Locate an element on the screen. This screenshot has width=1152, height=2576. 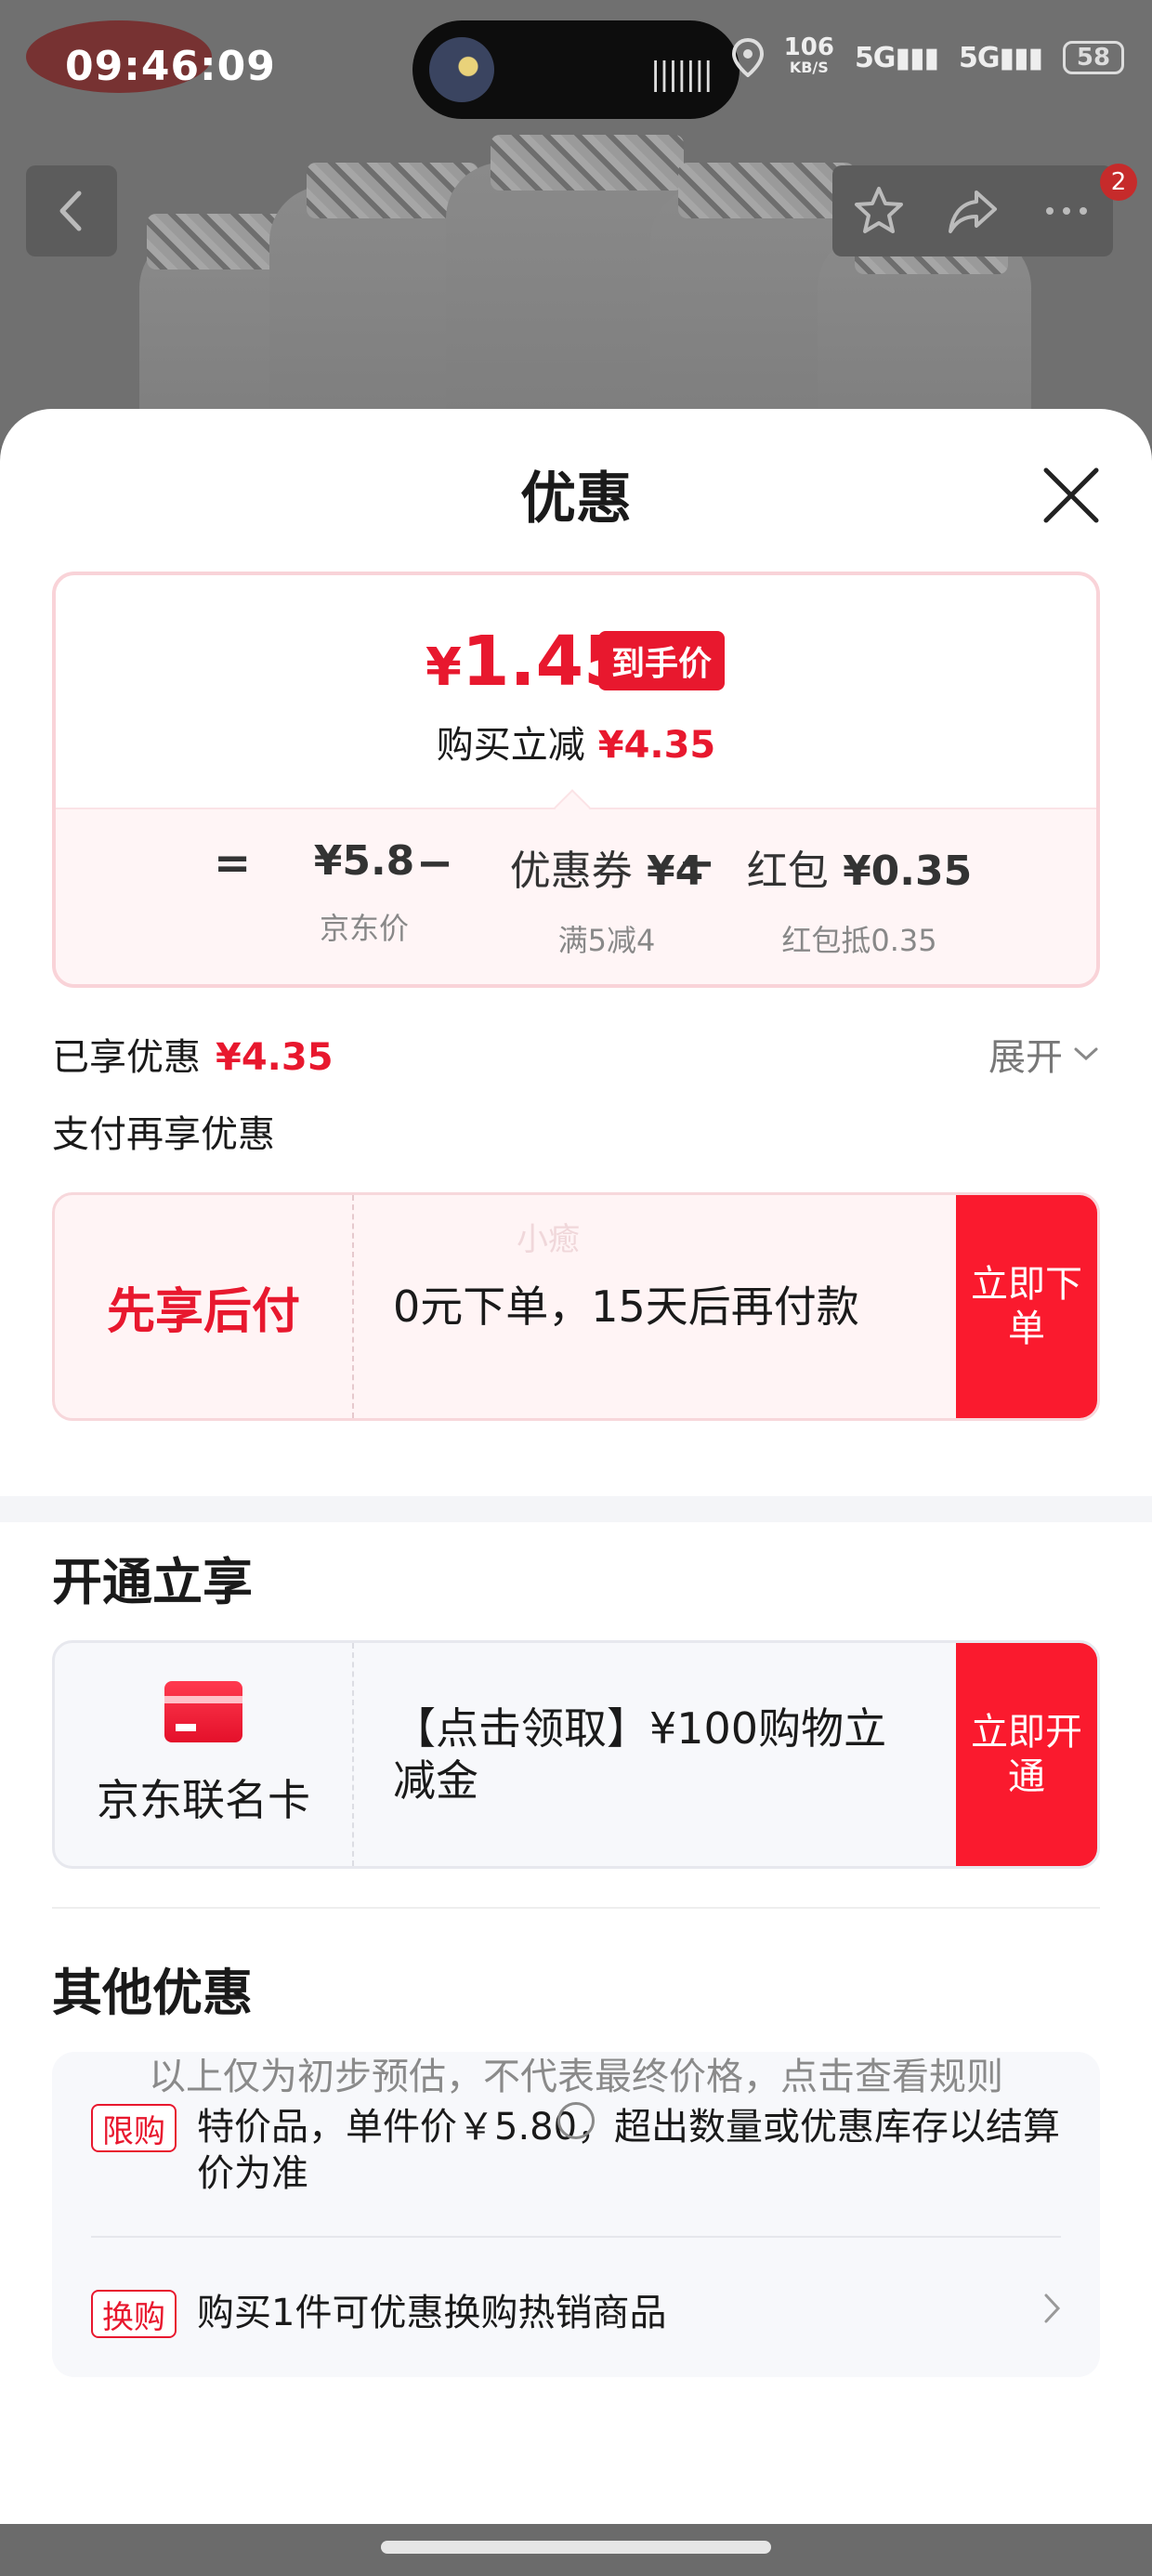
home-indicator is located at coordinates (576, 2547).